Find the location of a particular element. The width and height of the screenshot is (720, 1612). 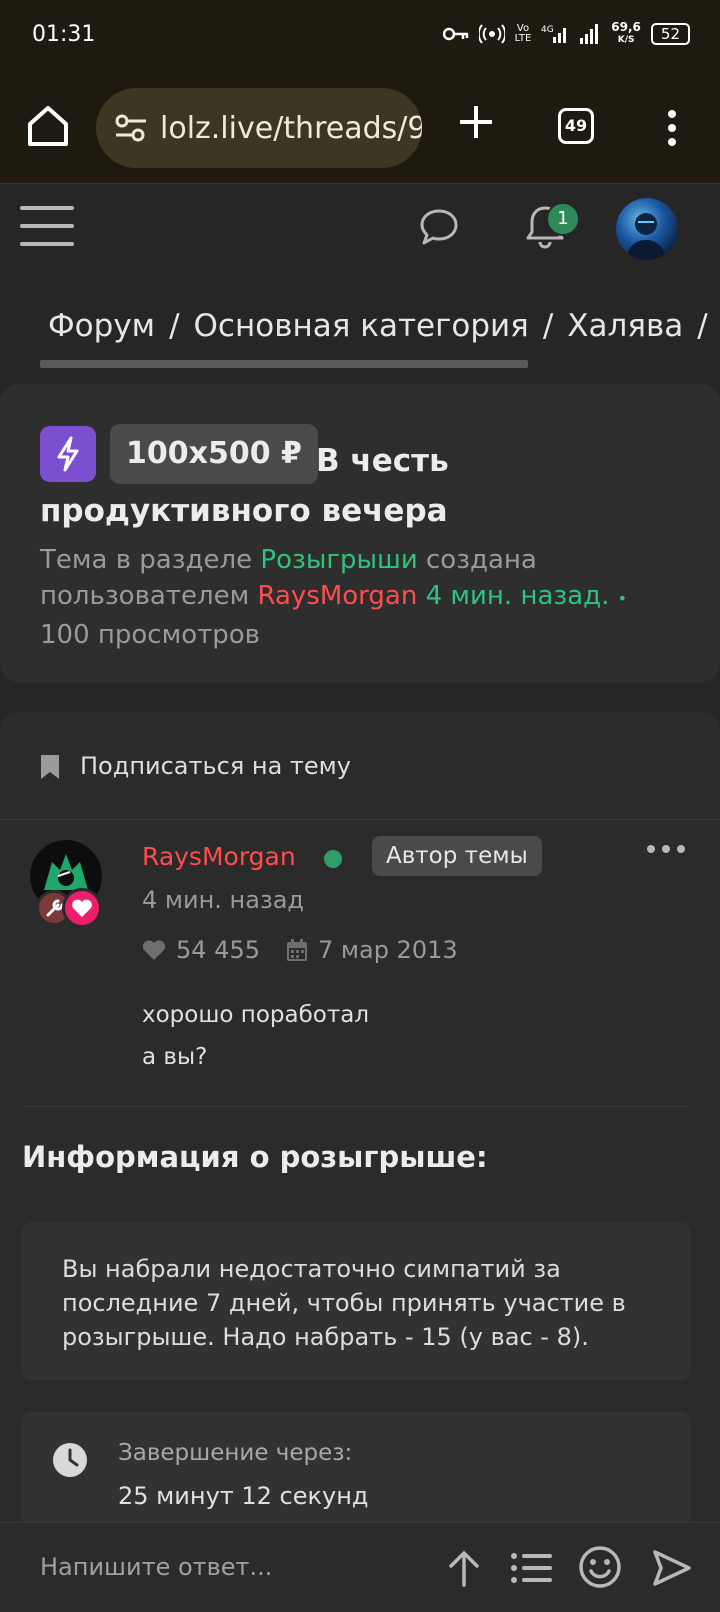

post-body-line: а вы? is located at coordinates (175, 1057).